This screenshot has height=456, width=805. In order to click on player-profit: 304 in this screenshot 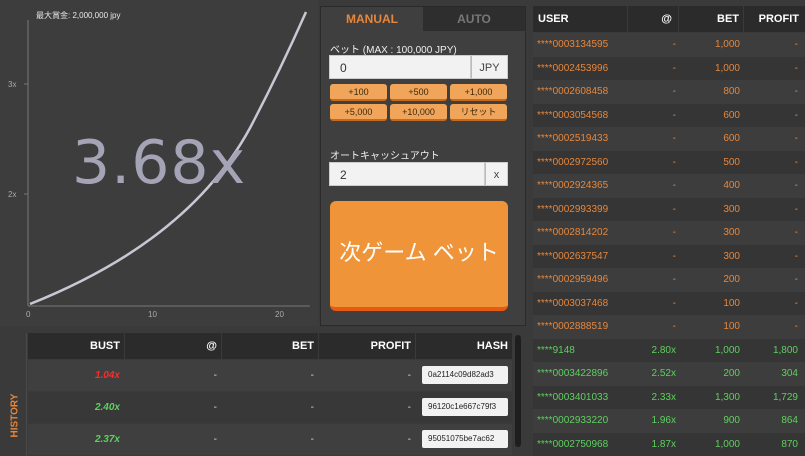, I will do `click(789, 373)`.